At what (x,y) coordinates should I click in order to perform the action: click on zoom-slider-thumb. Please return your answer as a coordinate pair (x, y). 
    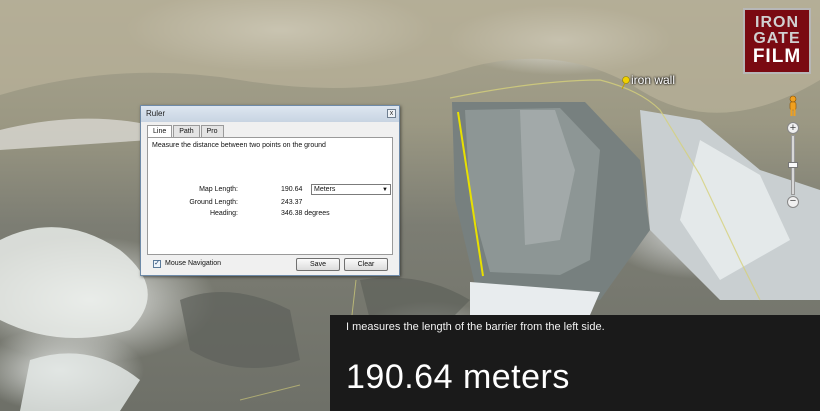
    Looking at the image, I should click on (793, 165).